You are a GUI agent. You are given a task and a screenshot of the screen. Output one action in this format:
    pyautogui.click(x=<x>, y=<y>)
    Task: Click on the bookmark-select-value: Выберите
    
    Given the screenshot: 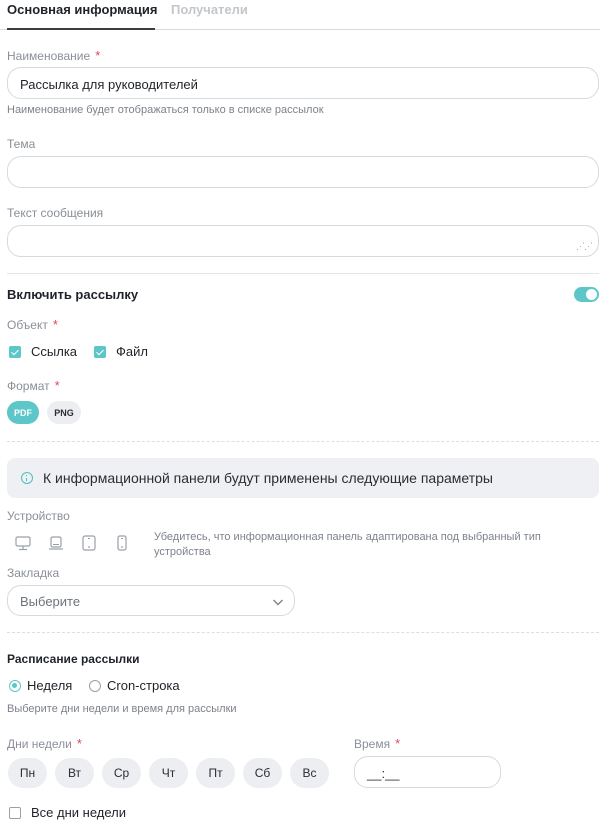 What is the action you would take?
    pyautogui.click(x=50, y=601)
    